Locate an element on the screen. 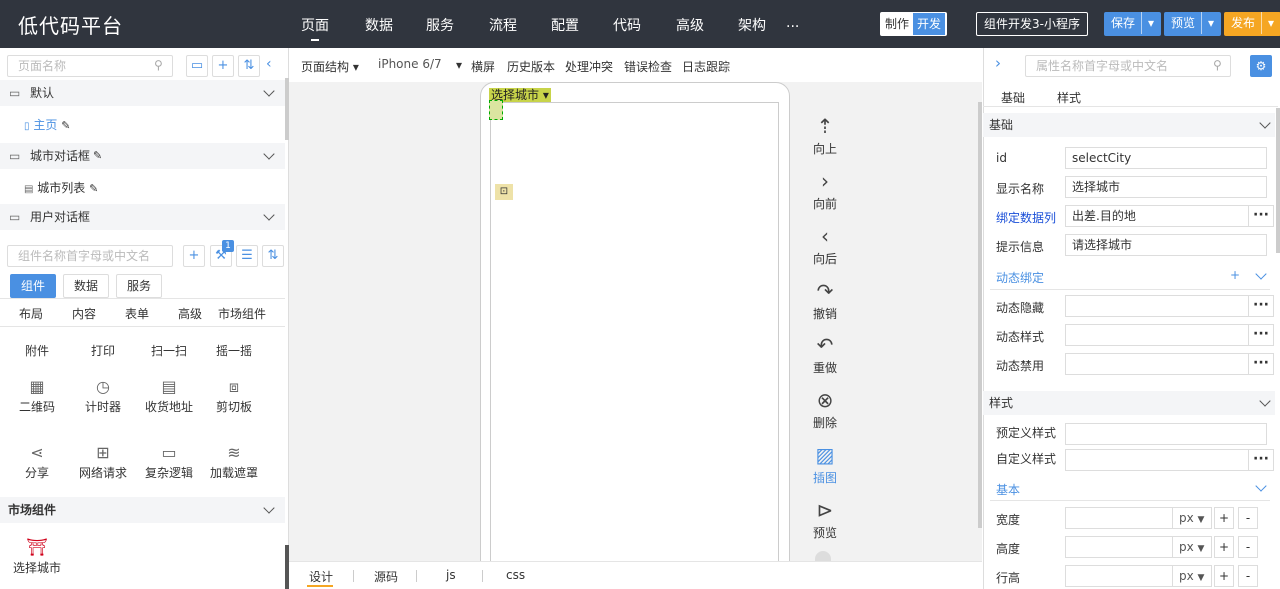 This screenshot has width=1280, height=589. page-search-input: 页面名称 is located at coordinates (90, 66).